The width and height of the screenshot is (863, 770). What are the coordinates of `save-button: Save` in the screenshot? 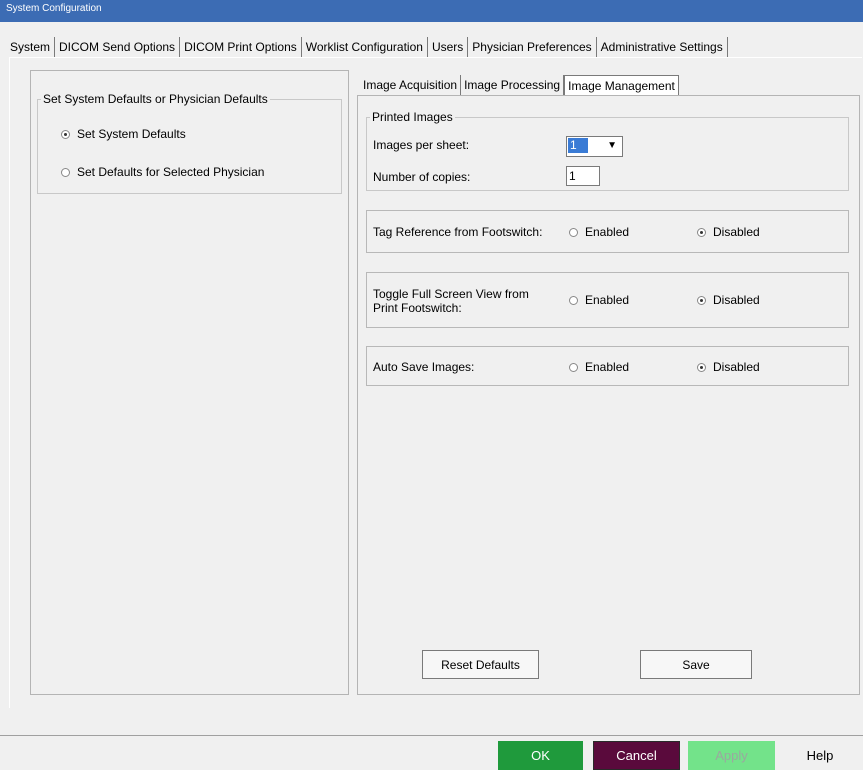 It's located at (696, 664).